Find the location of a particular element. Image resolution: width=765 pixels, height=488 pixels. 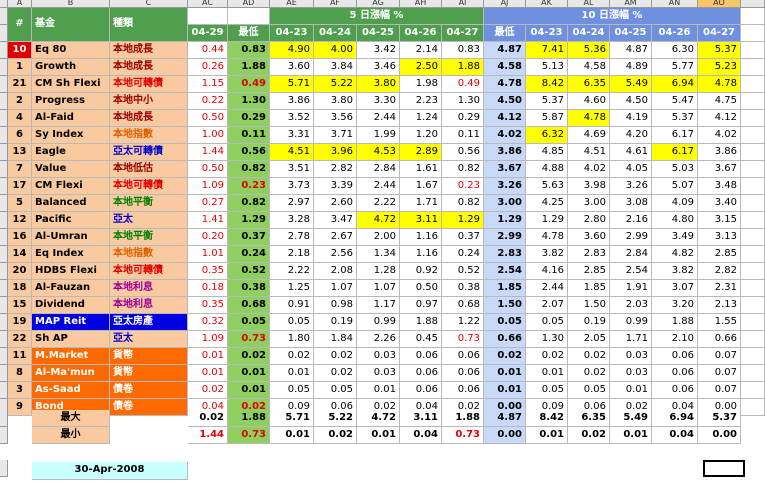

value-cell: 3.67 is located at coordinates (505, 169).